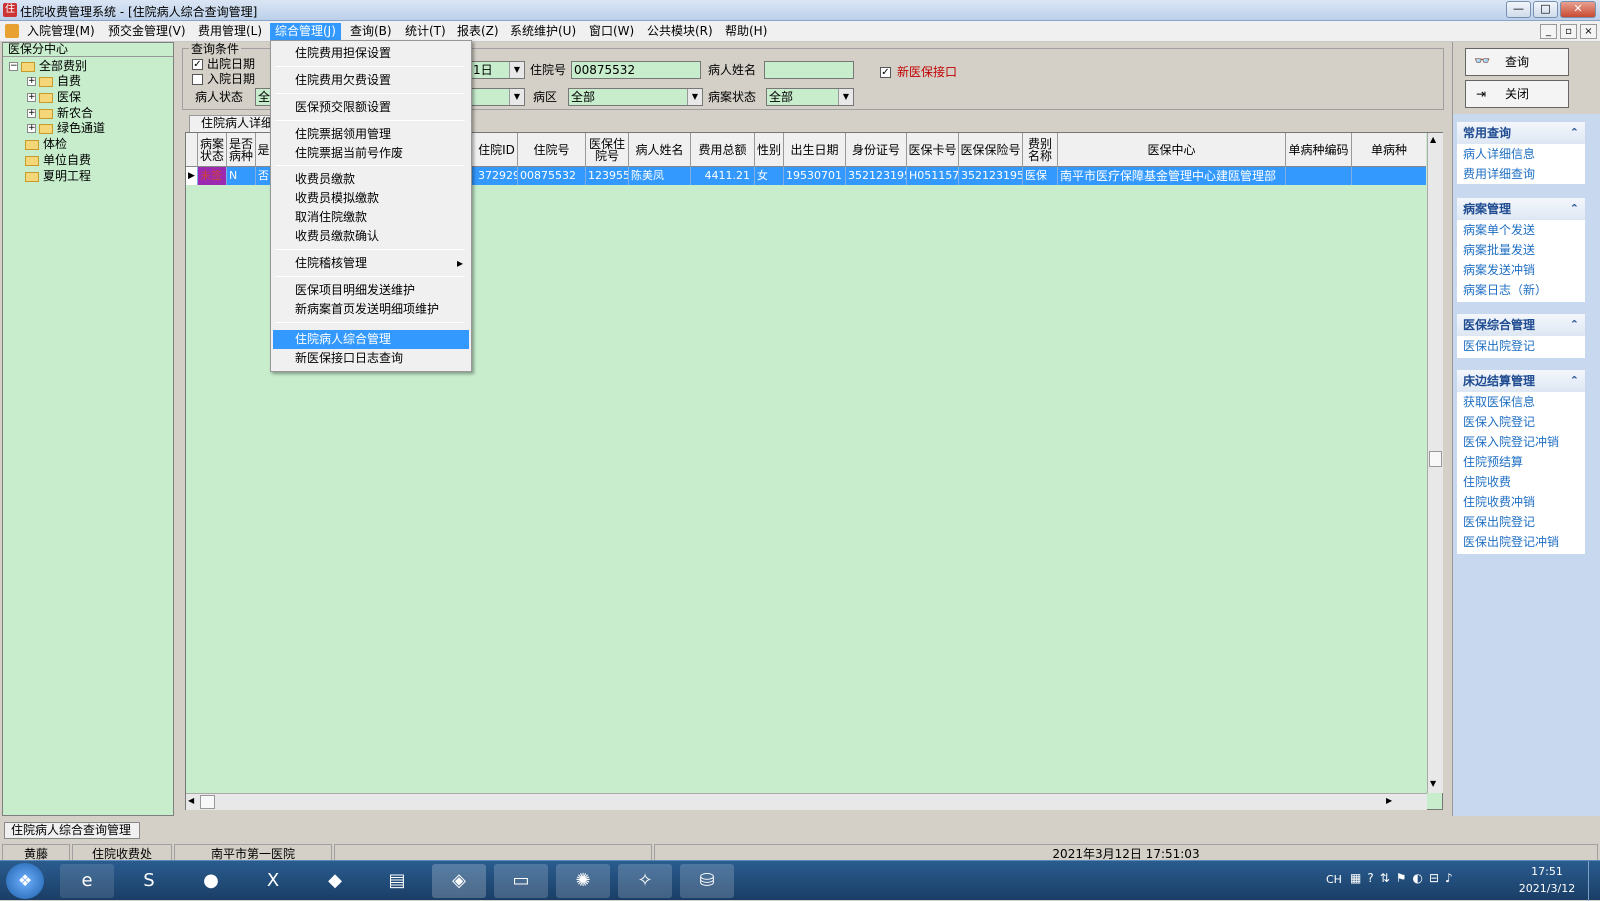  I want to click on show-desktop-button, so click(1594, 881).